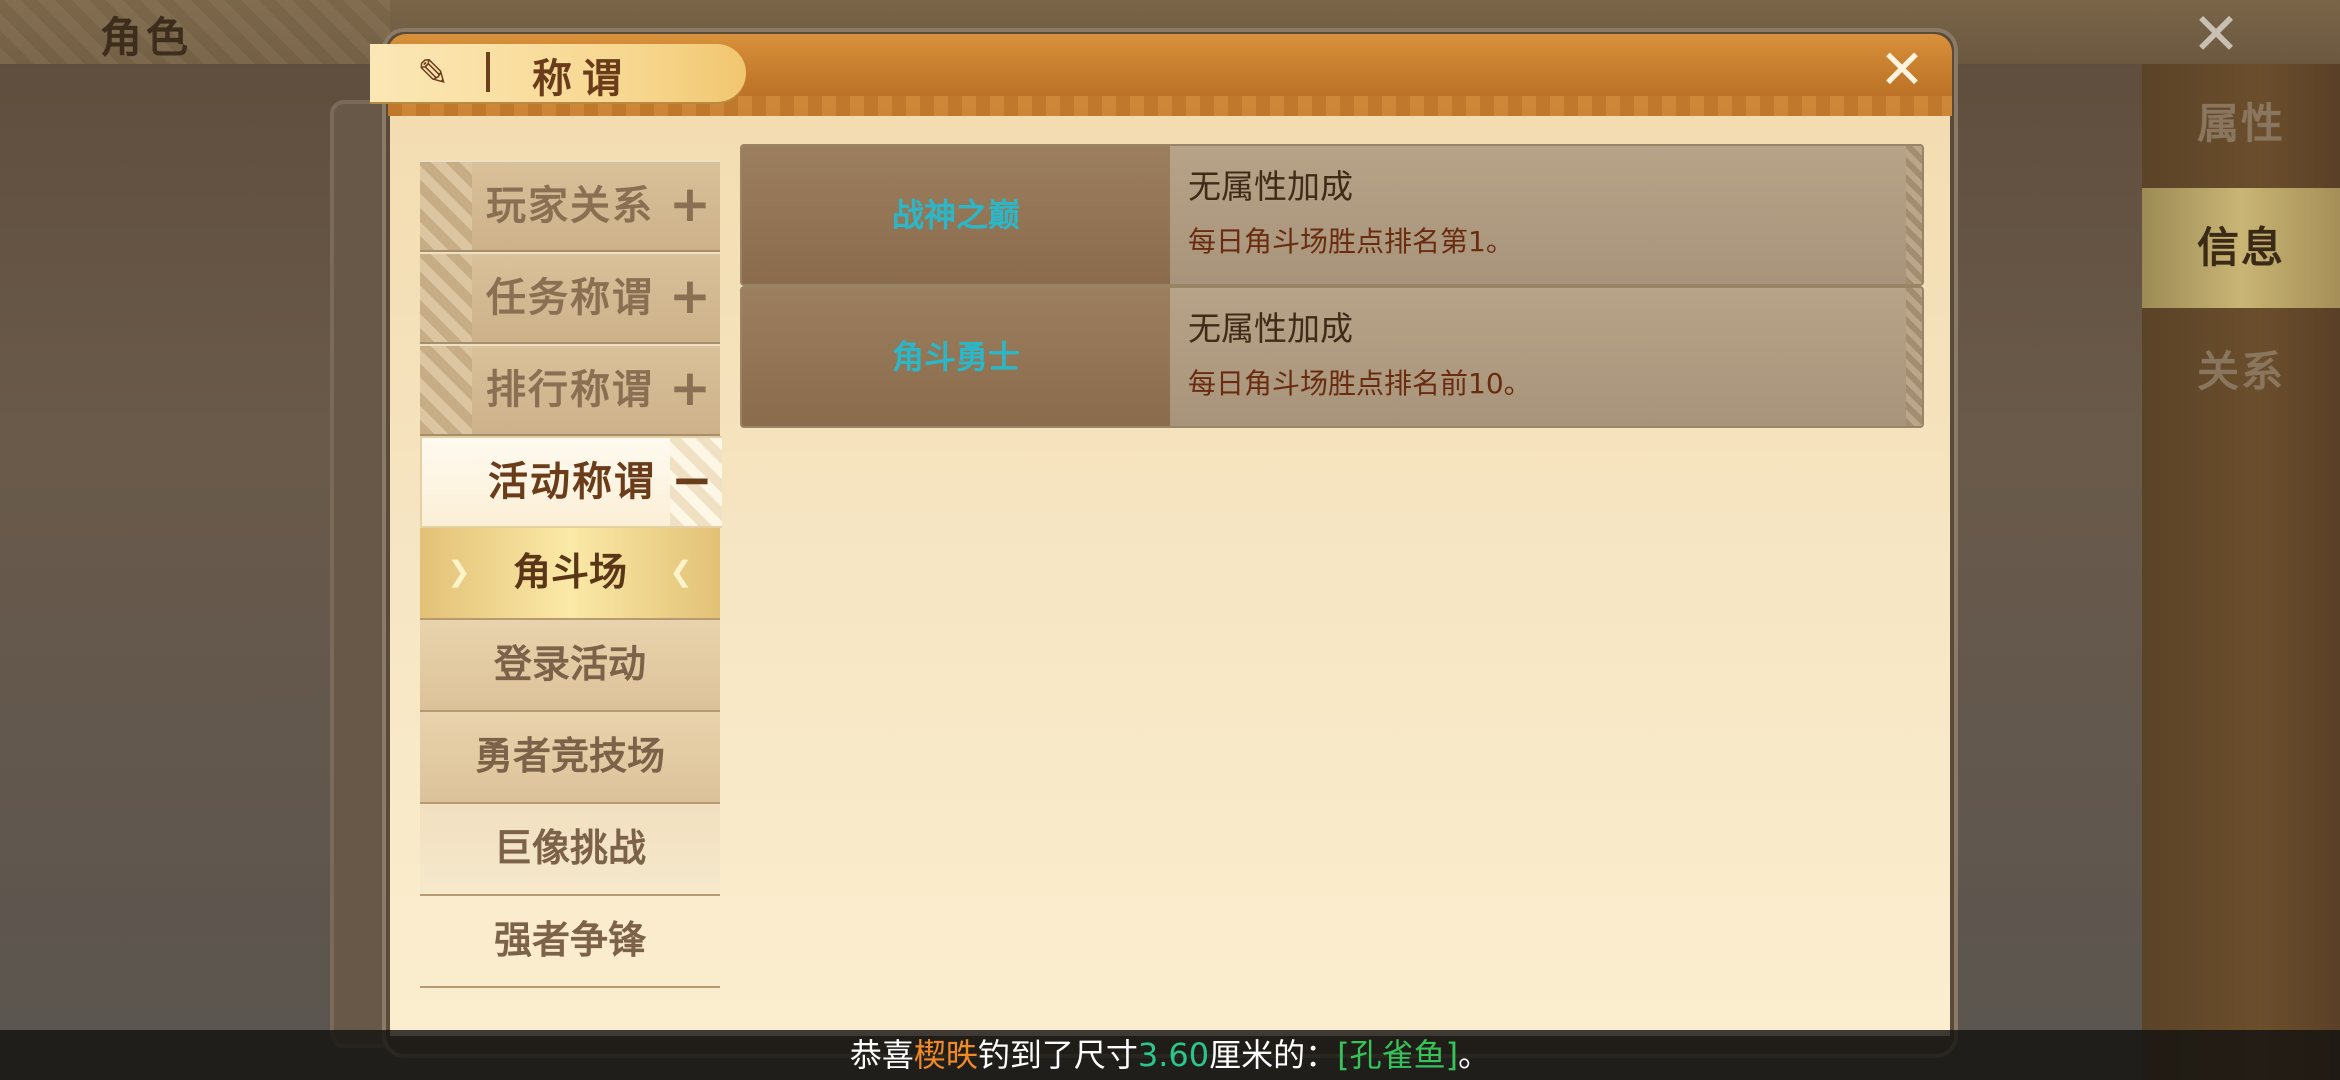  I want to click on subcategory-label: 角斗场, so click(569, 572).